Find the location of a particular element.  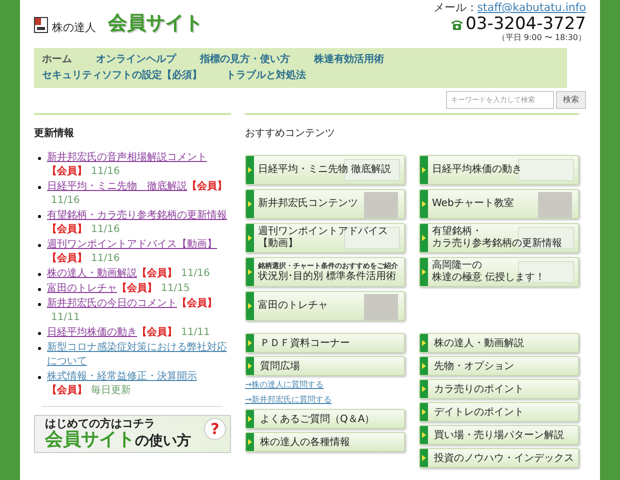

logo-icon is located at coordinates (41, 25).